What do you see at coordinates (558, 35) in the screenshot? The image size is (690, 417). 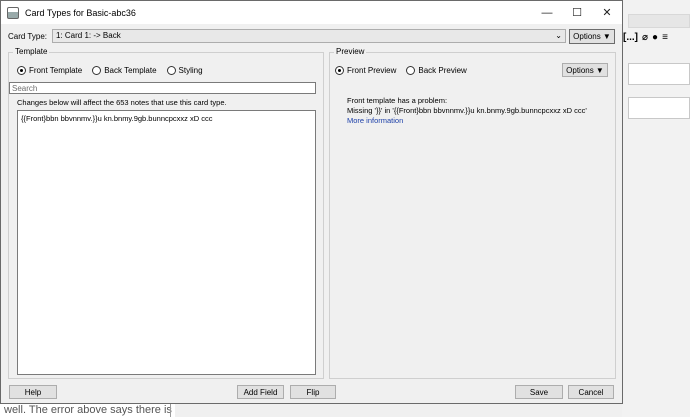 I see `chevron-down-icon: ⌄` at bounding box center [558, 35].